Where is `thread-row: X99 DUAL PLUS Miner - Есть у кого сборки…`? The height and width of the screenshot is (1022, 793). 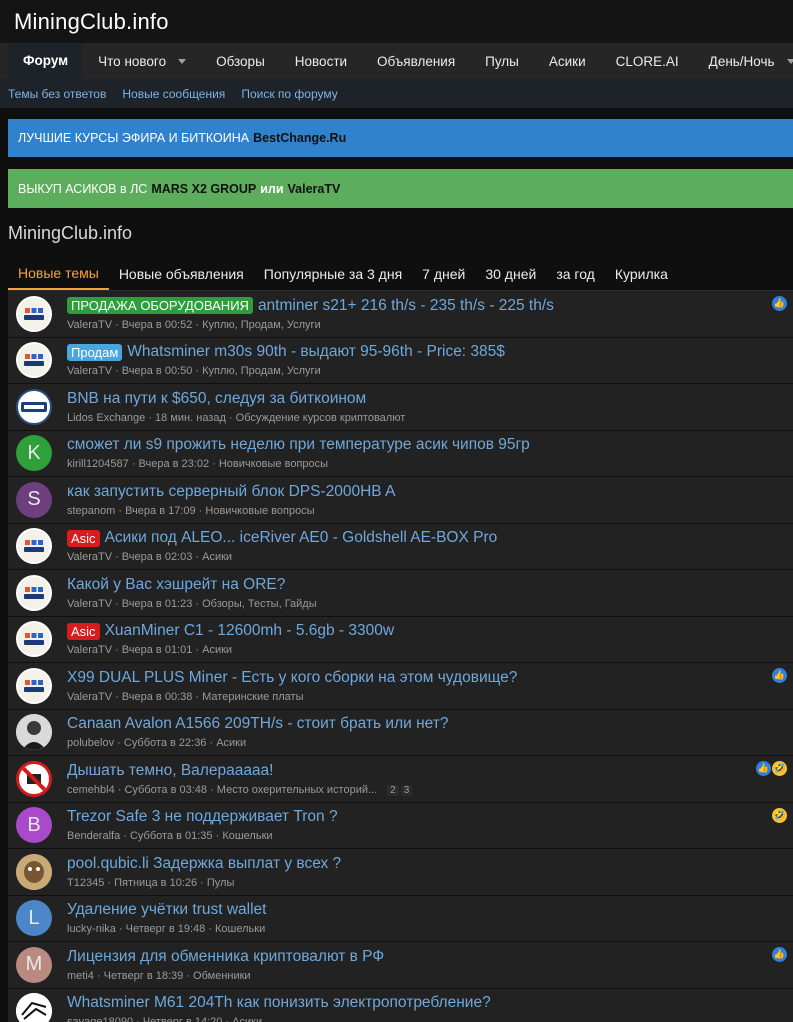 thread-row: X99 DUAL PLUS Miner - Есть у кого сборки… is located at coordinates (400, 686).